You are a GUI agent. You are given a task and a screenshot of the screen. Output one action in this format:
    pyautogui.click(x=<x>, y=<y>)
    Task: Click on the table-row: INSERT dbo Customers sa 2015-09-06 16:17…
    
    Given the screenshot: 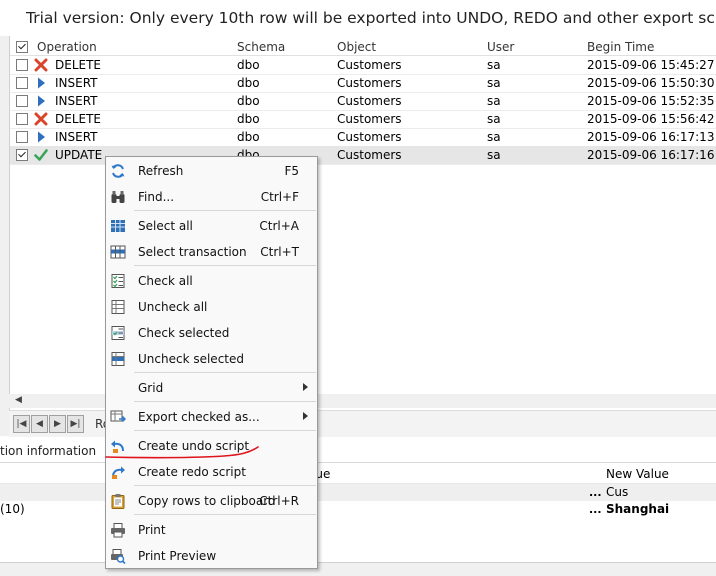 What is the action you would take?
    pyautogui.click(x=363, y=137)
    